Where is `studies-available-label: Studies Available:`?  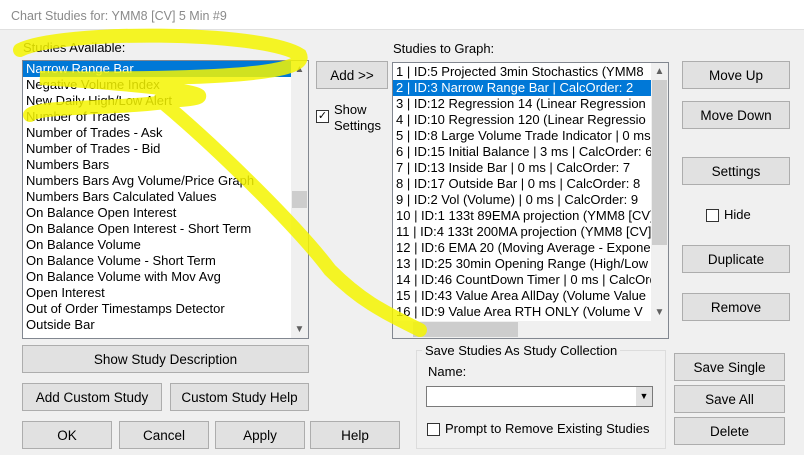 studies-available-label: Studies Available: is located at coordinates (74, 47).